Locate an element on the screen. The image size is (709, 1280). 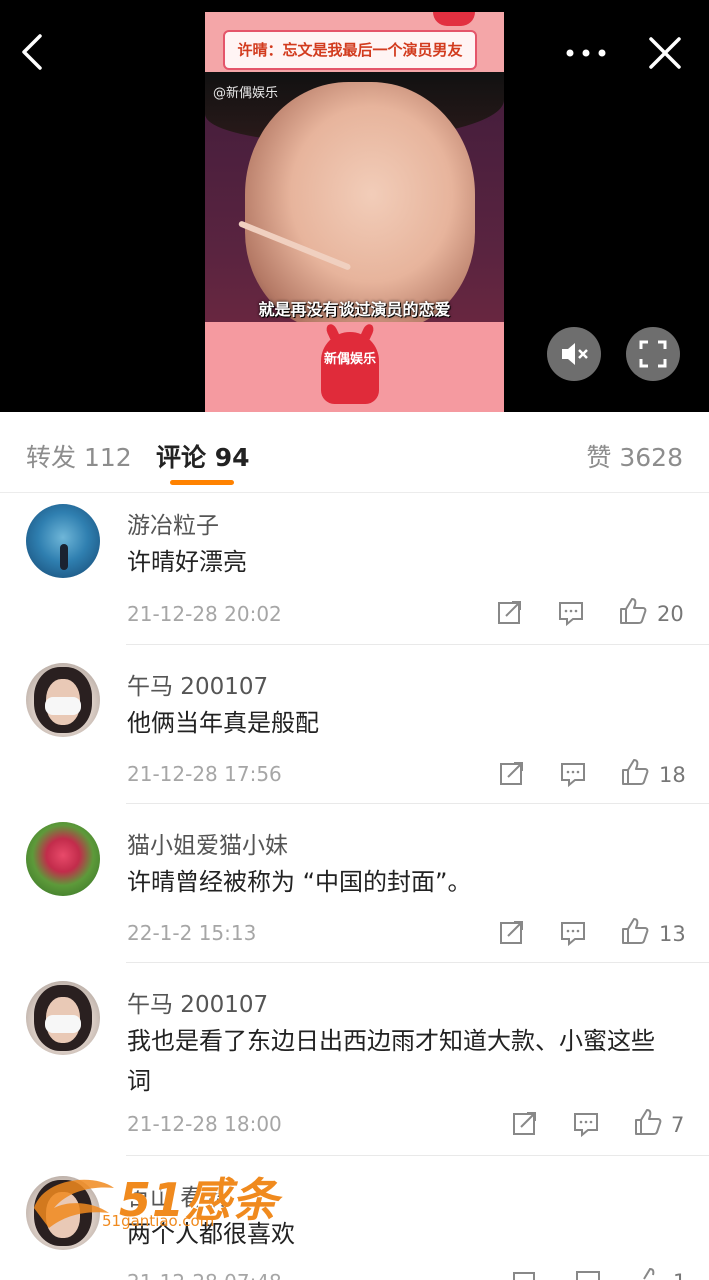
tab-comments: 评论 94 is located at coordinates (203, 456).